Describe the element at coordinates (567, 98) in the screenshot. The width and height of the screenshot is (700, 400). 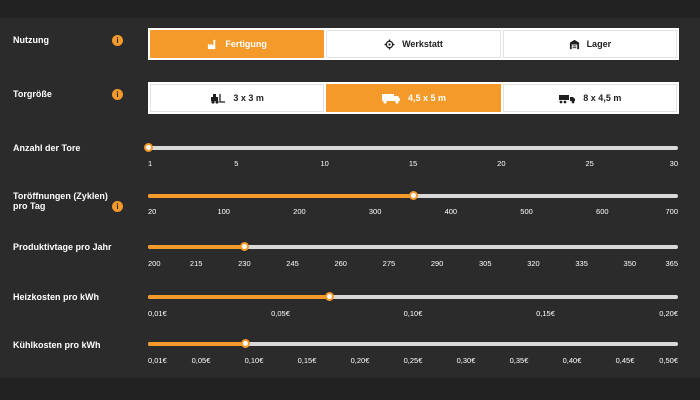
I see `trailer-truck-icon` at that location.